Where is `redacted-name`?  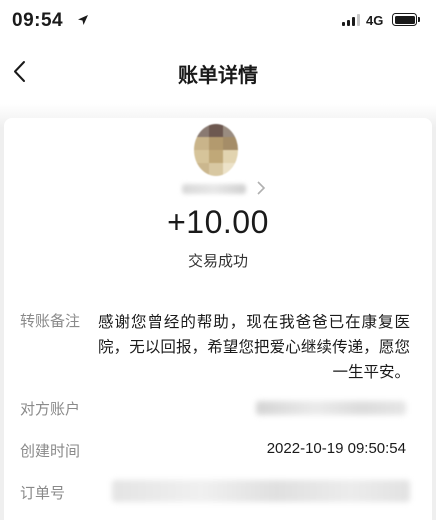 redacted-name is located at coordinates (214, 189).